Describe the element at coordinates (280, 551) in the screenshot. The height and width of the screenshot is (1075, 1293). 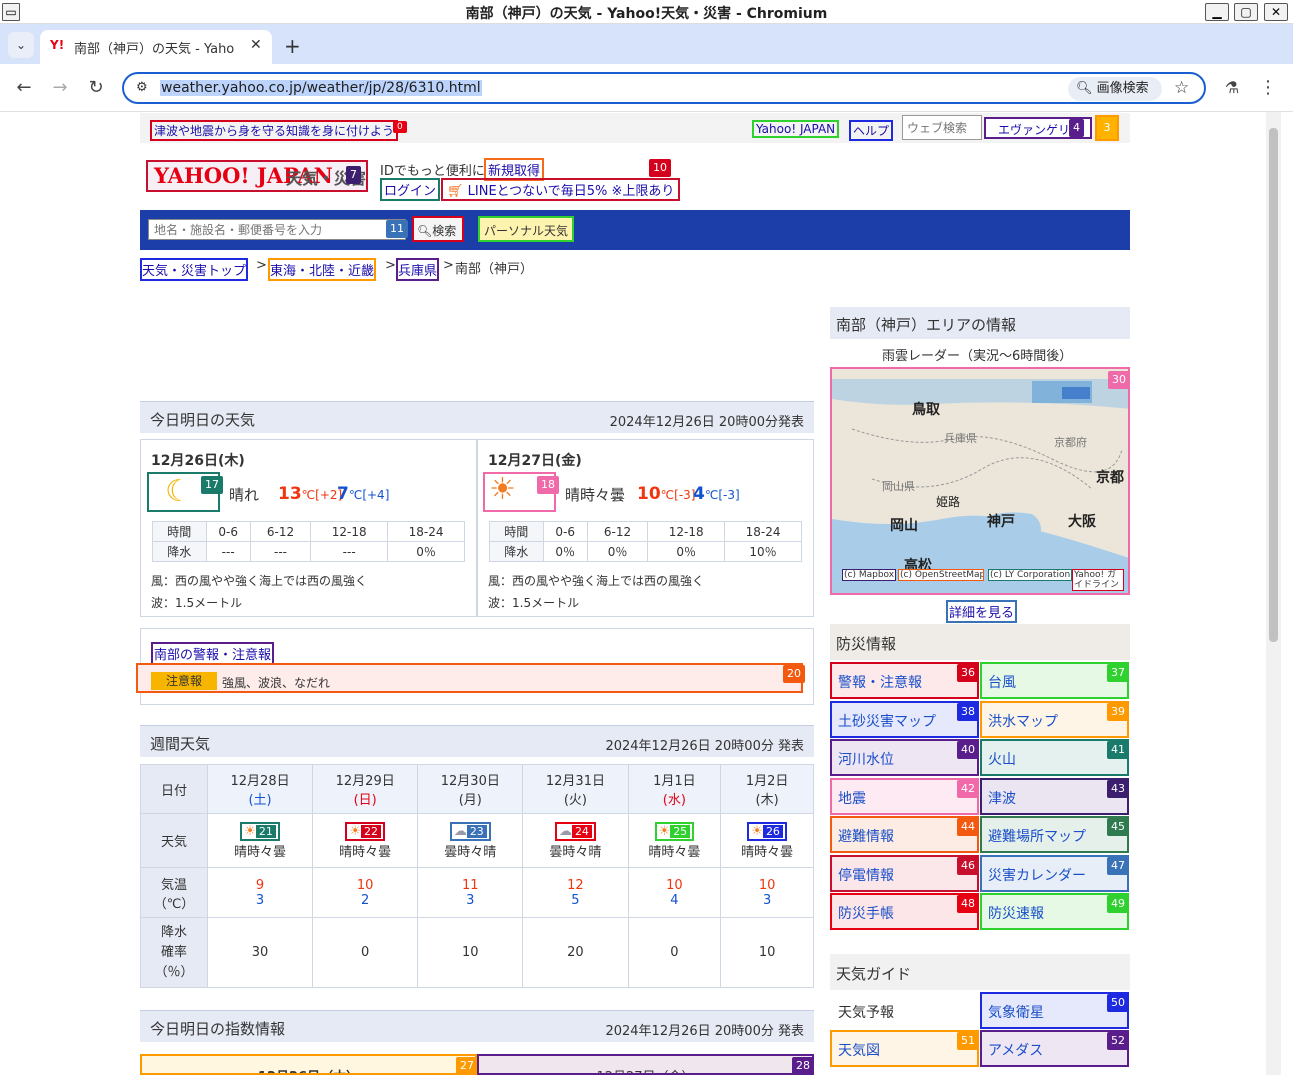
I see `rain-value: ---` at that location.